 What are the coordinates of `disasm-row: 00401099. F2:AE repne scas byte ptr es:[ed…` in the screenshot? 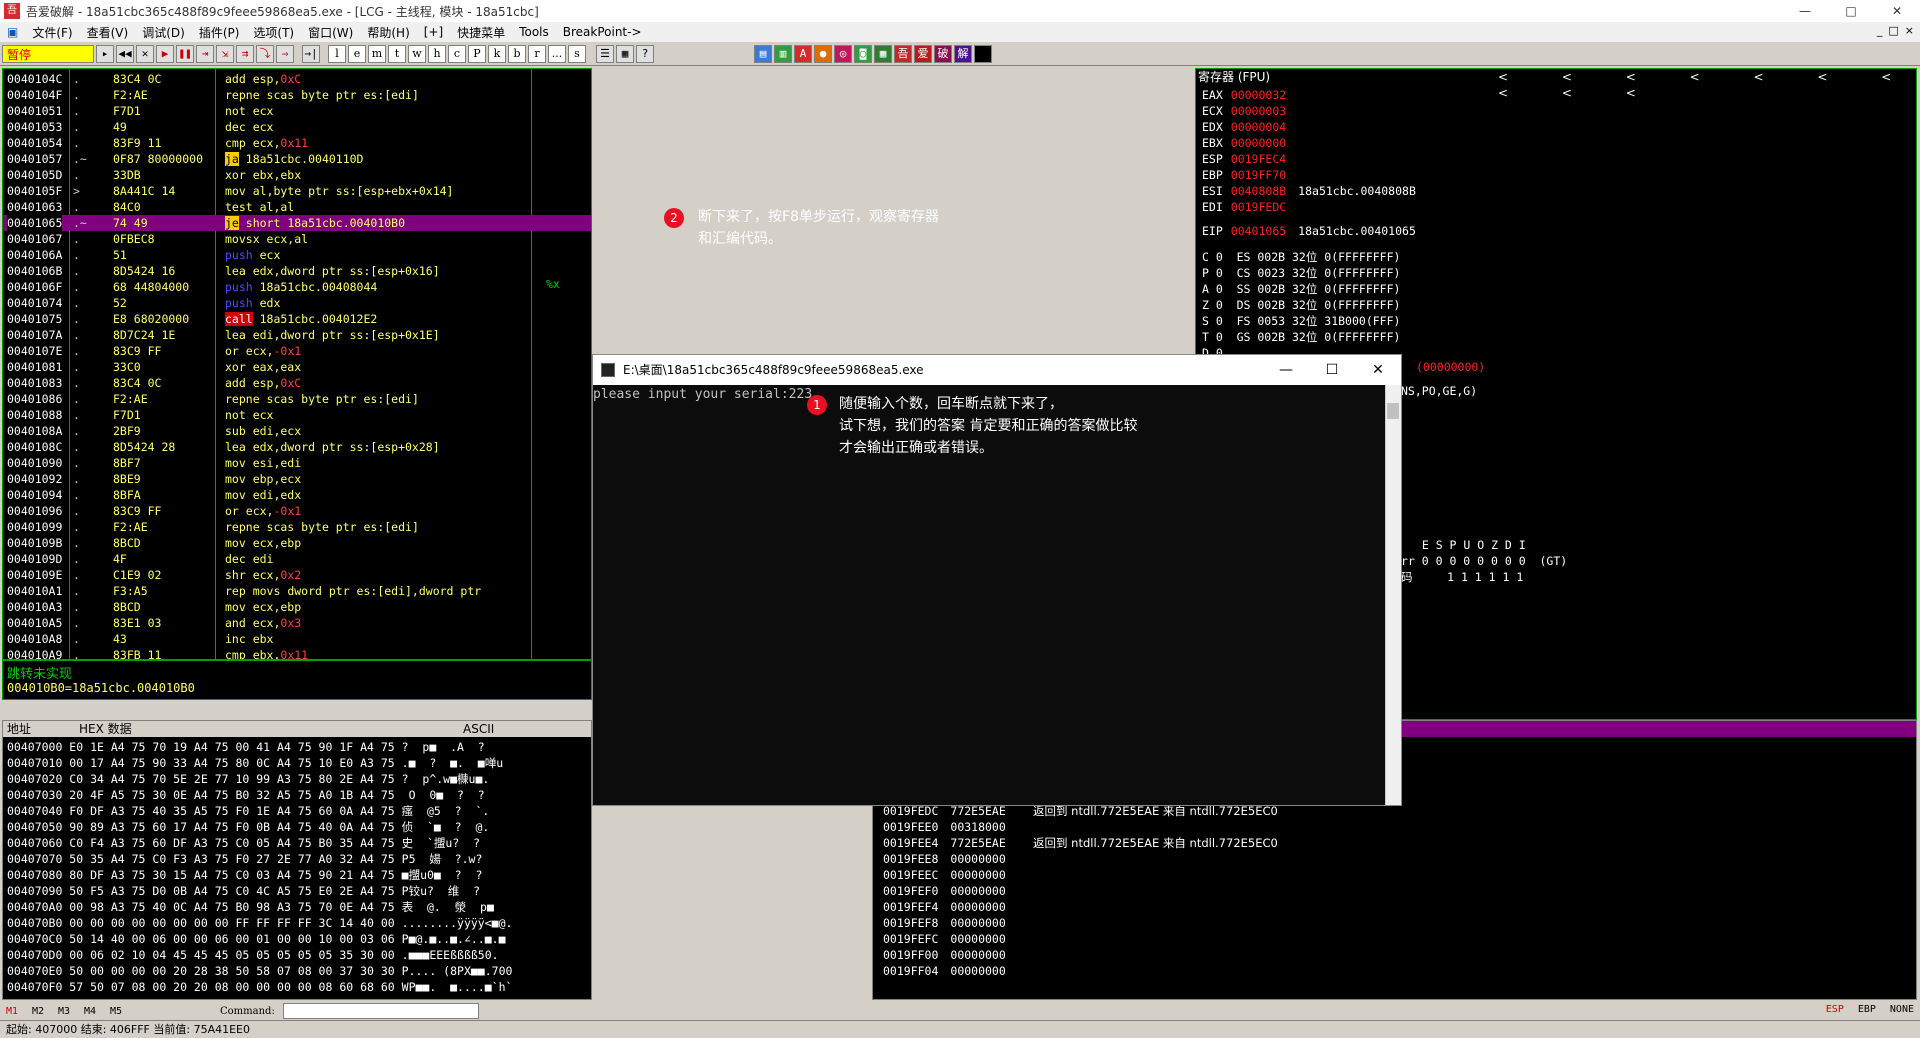 It's located at (297, 527).